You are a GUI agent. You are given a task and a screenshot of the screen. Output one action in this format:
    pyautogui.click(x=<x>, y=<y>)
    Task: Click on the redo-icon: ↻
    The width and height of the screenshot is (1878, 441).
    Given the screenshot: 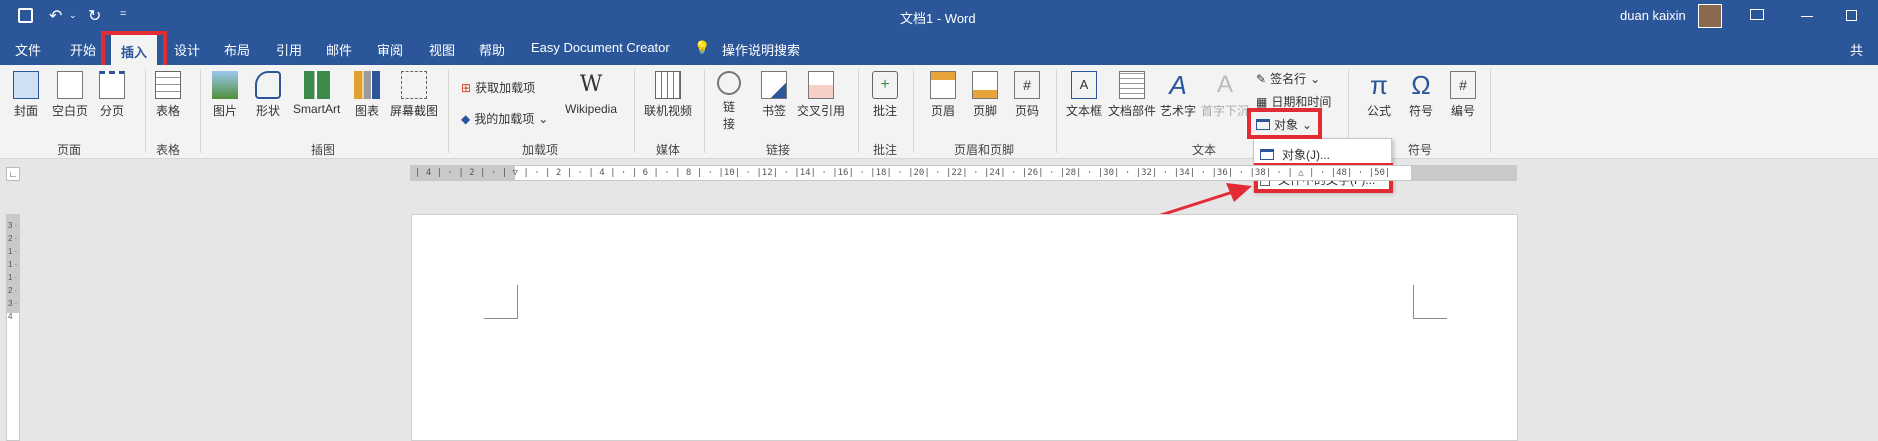 What is the action you would take?
    pyautogui.click(x=94, y=16)
    